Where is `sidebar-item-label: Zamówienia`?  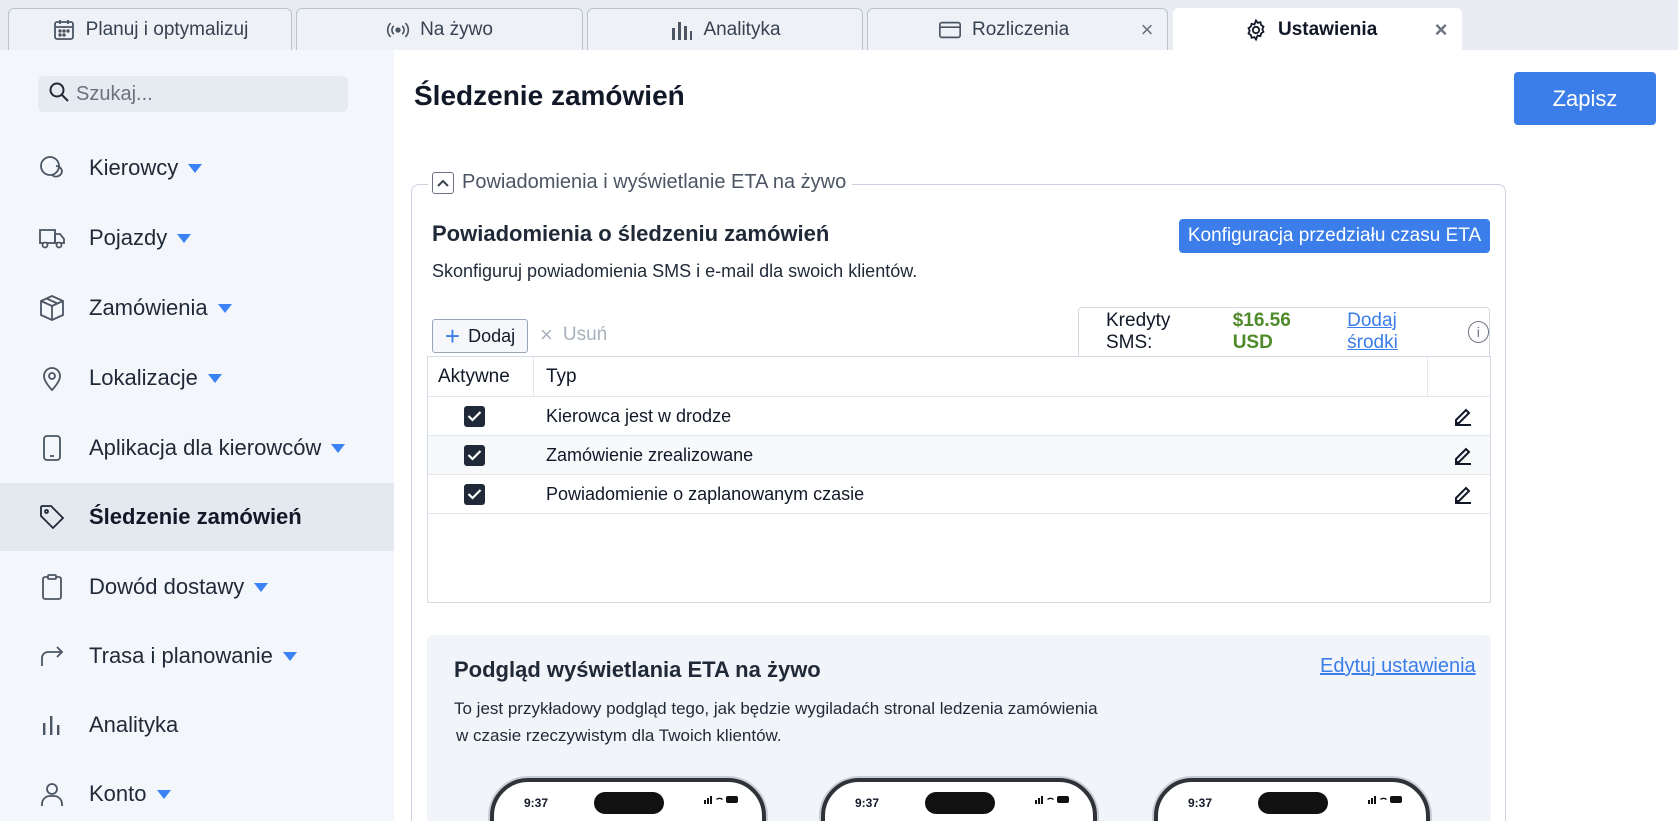
sidebar-item-label: Zamówienia is located at coordinates (148, 307).